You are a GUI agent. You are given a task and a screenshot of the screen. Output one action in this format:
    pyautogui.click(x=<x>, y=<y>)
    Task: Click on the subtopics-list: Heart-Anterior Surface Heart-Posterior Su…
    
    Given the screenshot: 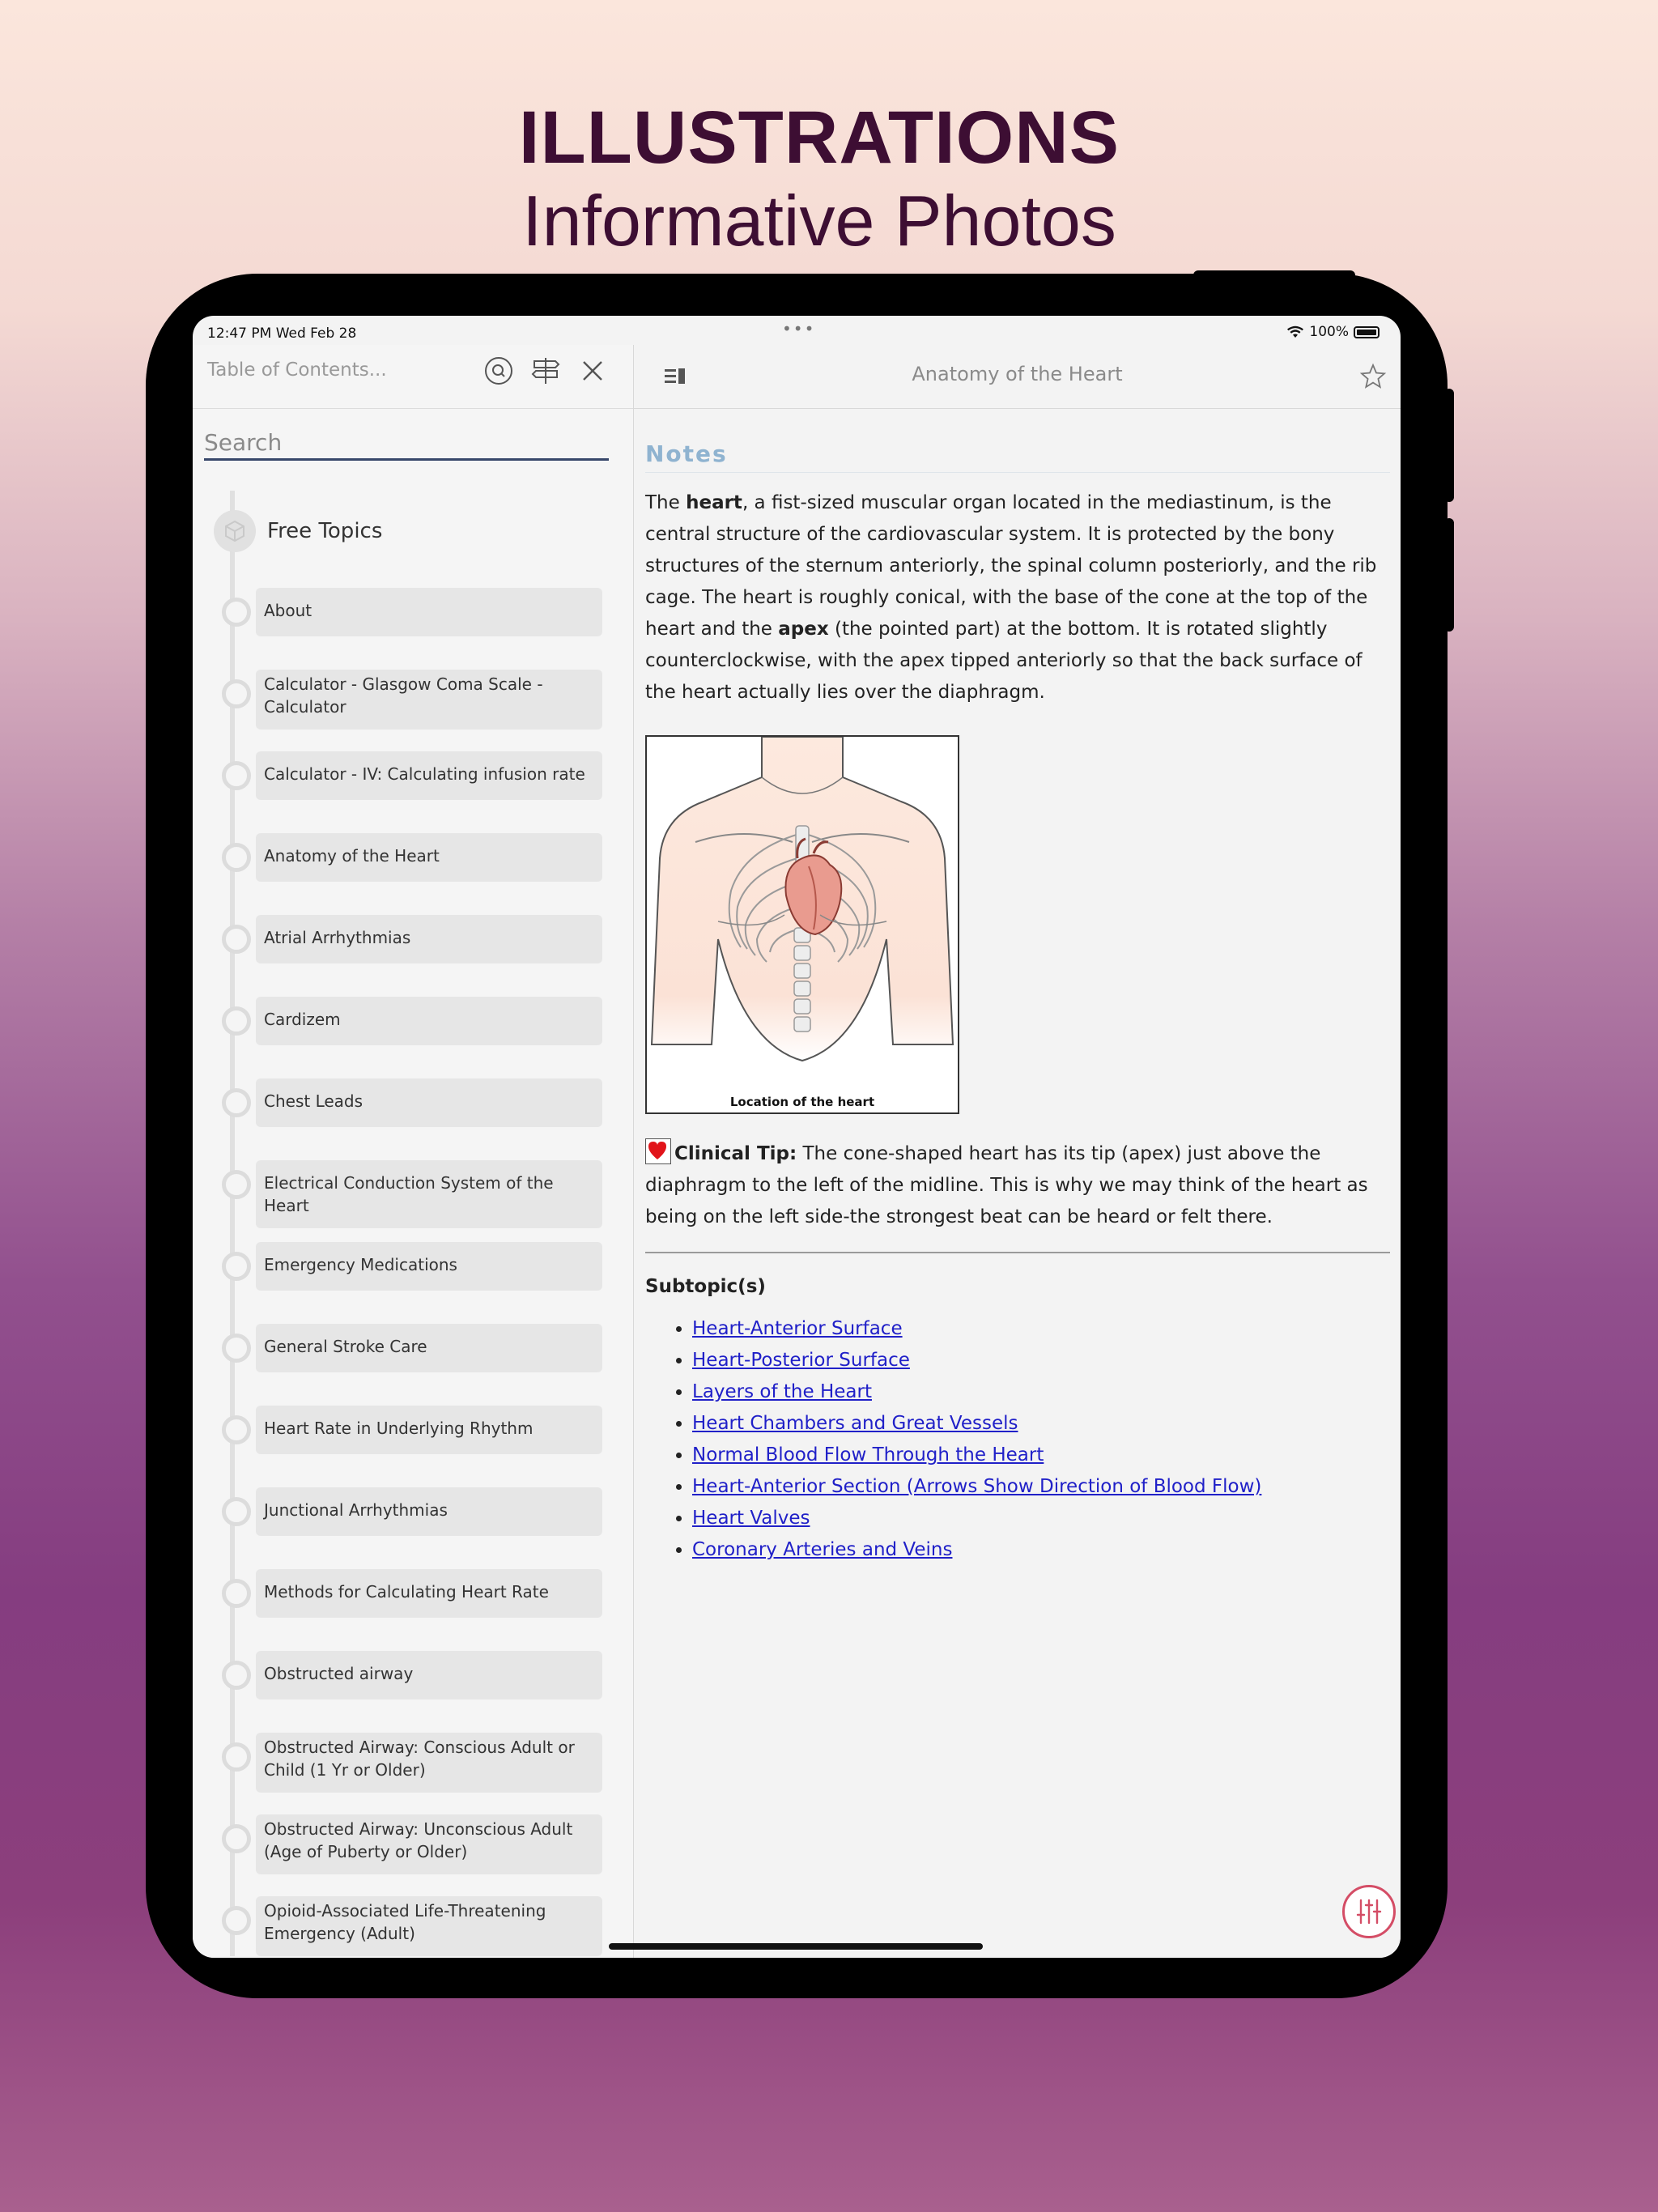 What is the action you would take?
    pyautogui.click(x=1023, y=1439)
    